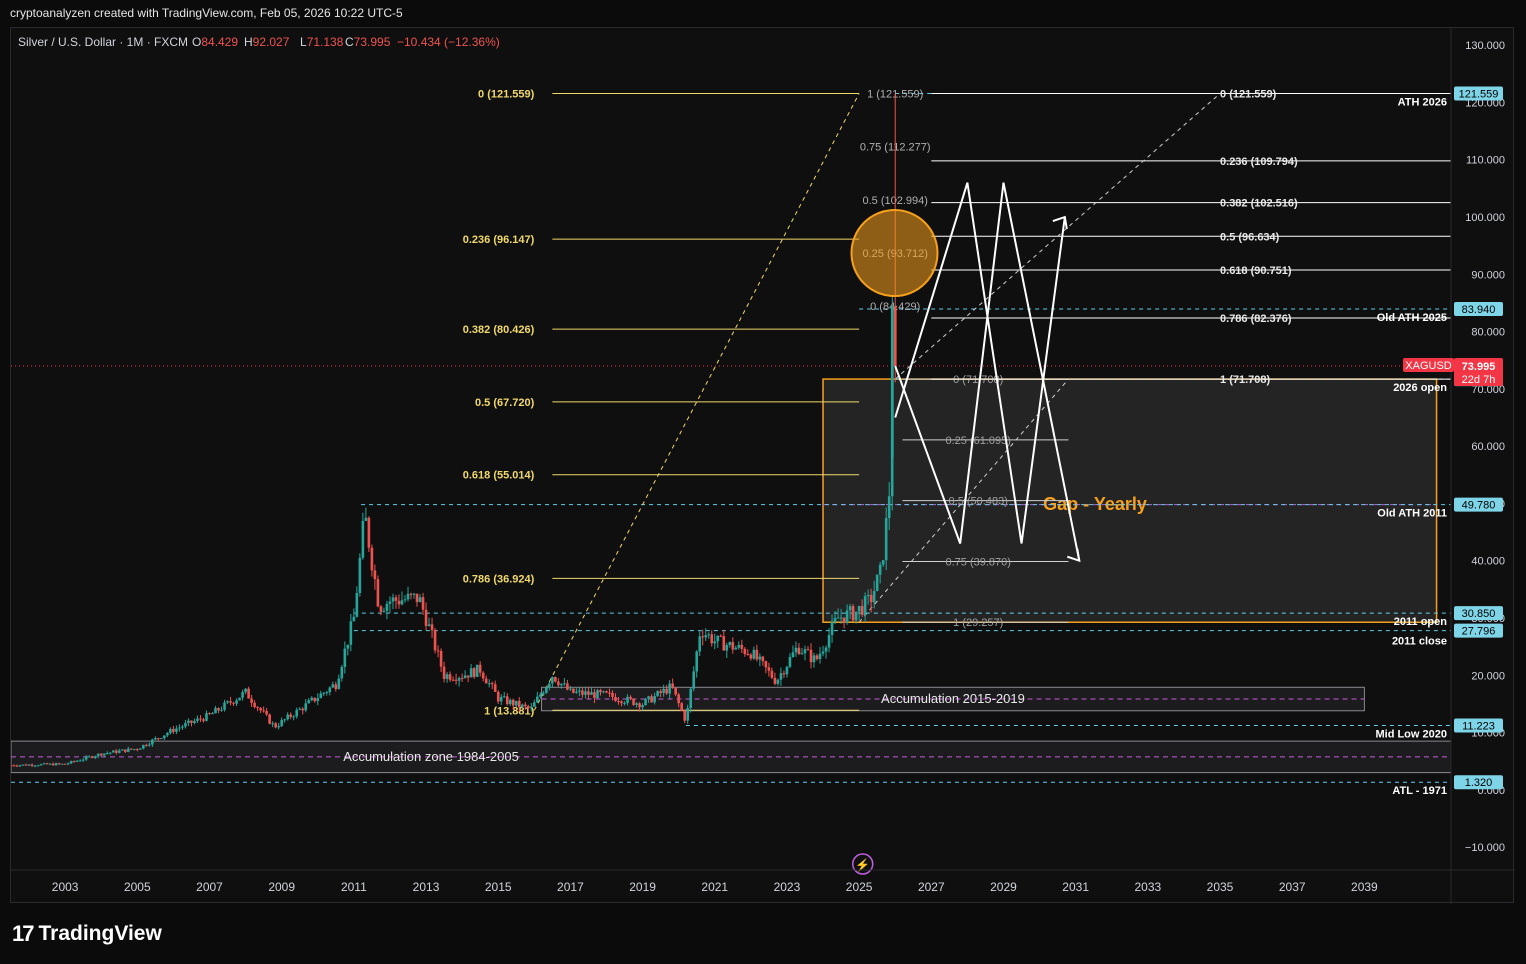 This screenshot has height=964, width=1526. Describe the element at coordinates (1250, 237) in the screenshot. I see `fib-right-label: 0.5 (96.634)` at that location.